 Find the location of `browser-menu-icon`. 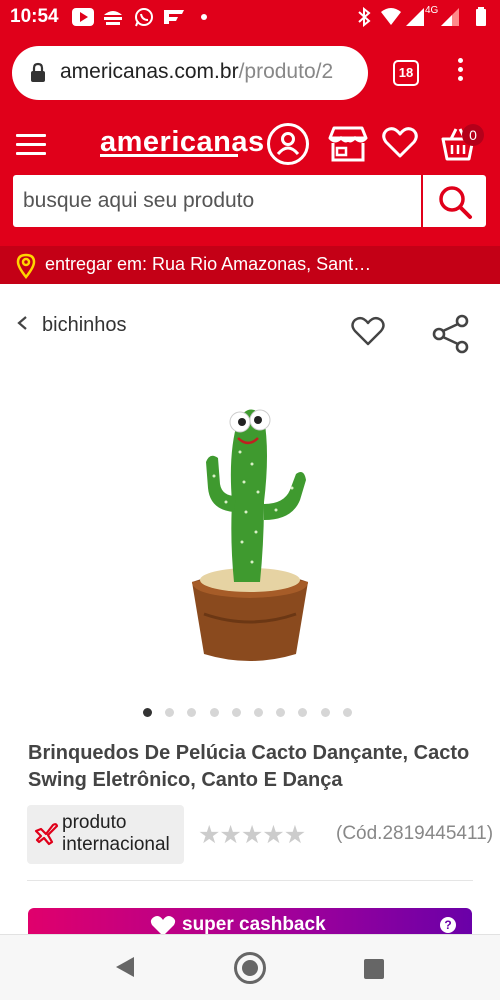

browser-menu-icon is located at coordinates (460, 73).